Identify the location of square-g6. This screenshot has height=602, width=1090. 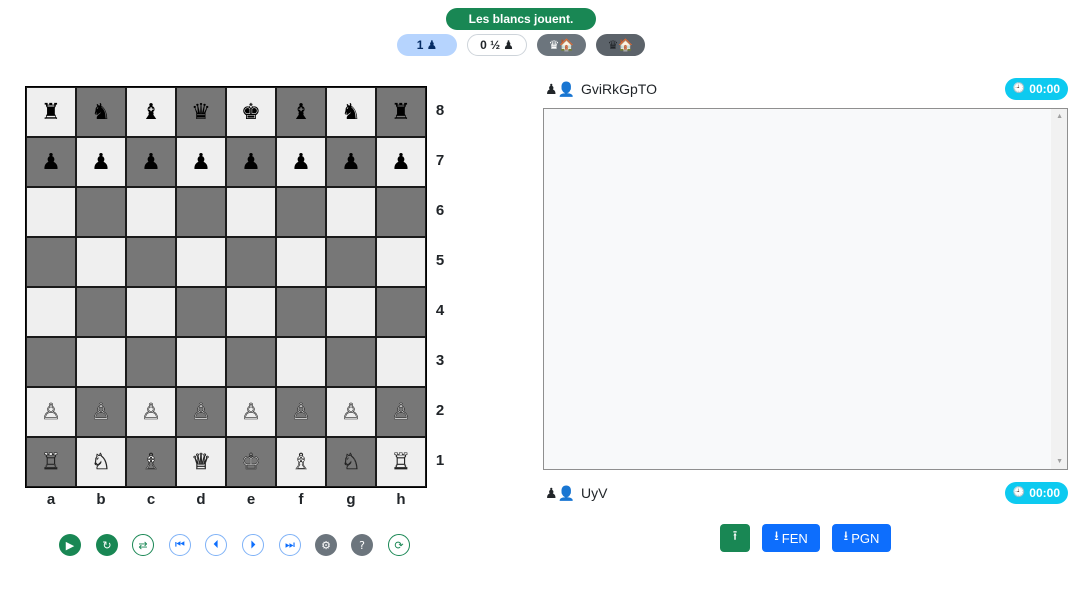
(351, 212).